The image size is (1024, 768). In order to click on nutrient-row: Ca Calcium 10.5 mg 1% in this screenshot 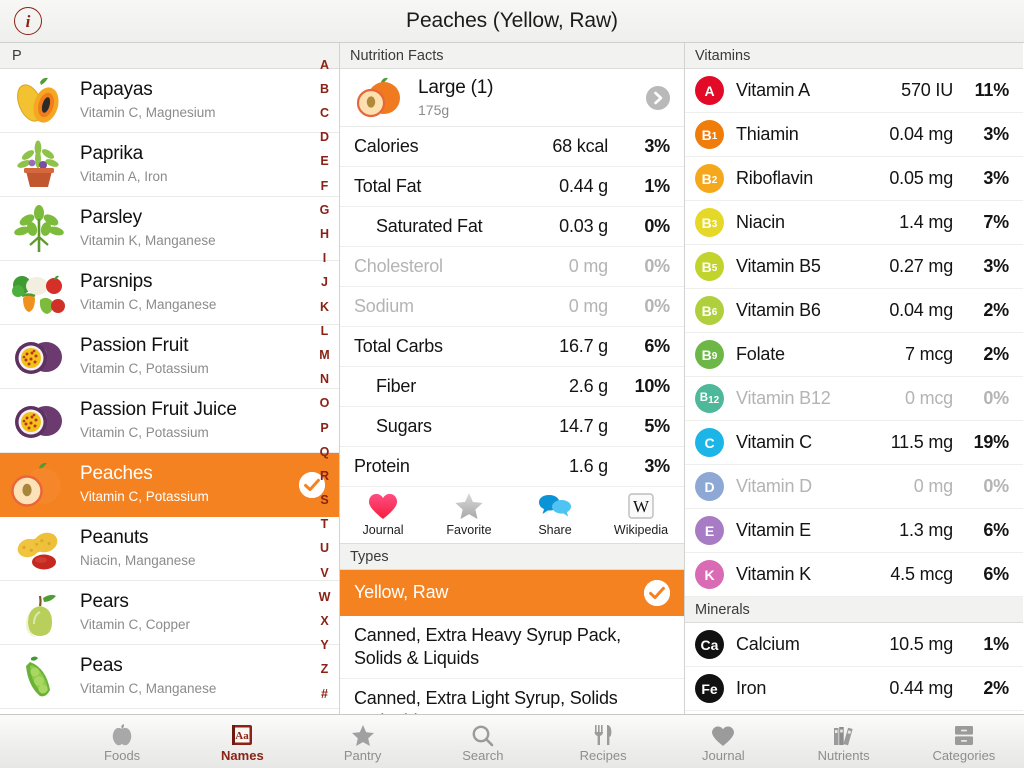, I will do `click(854, 645)`.